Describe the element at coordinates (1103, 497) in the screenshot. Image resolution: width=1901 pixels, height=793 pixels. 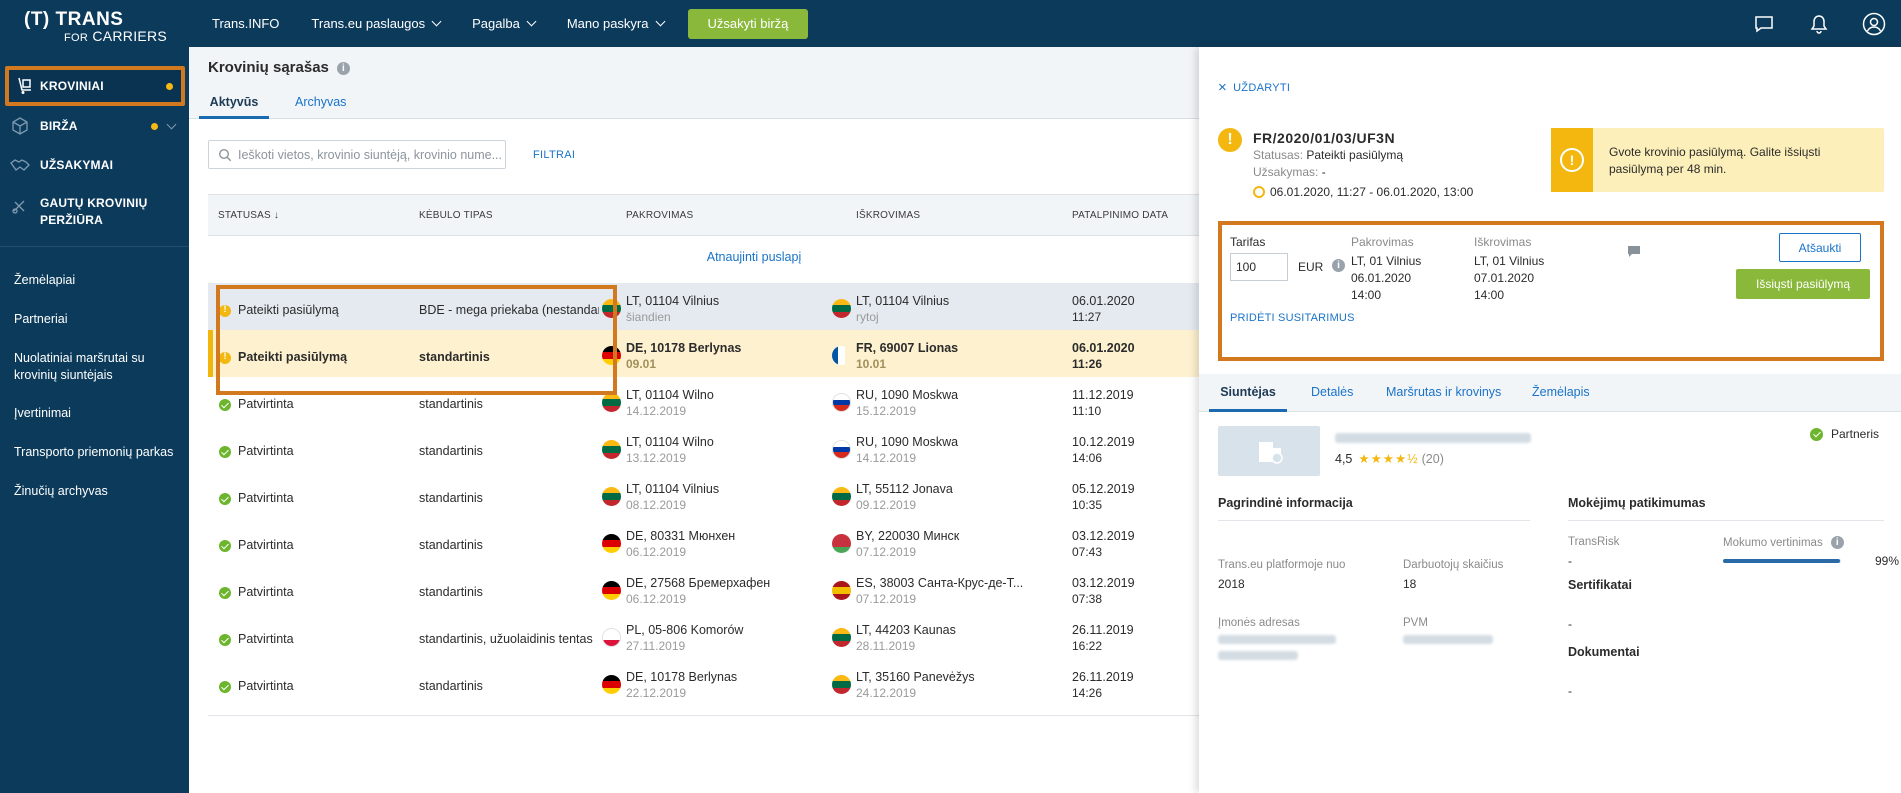
I see `row-posted-date: 05.12.2019 10:35` at that location.